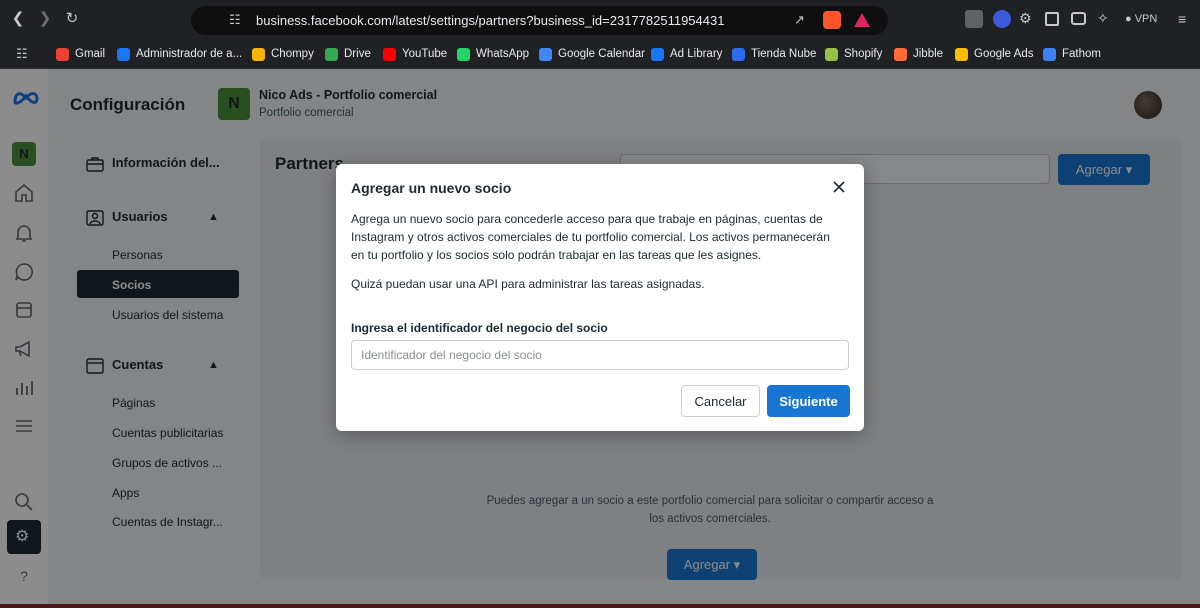 This screenshot has width=1200, height=608. Describe the element at coordinates (784, 54) in the screenshot. I see `bookmark-label: Tienda Nube` at that location.